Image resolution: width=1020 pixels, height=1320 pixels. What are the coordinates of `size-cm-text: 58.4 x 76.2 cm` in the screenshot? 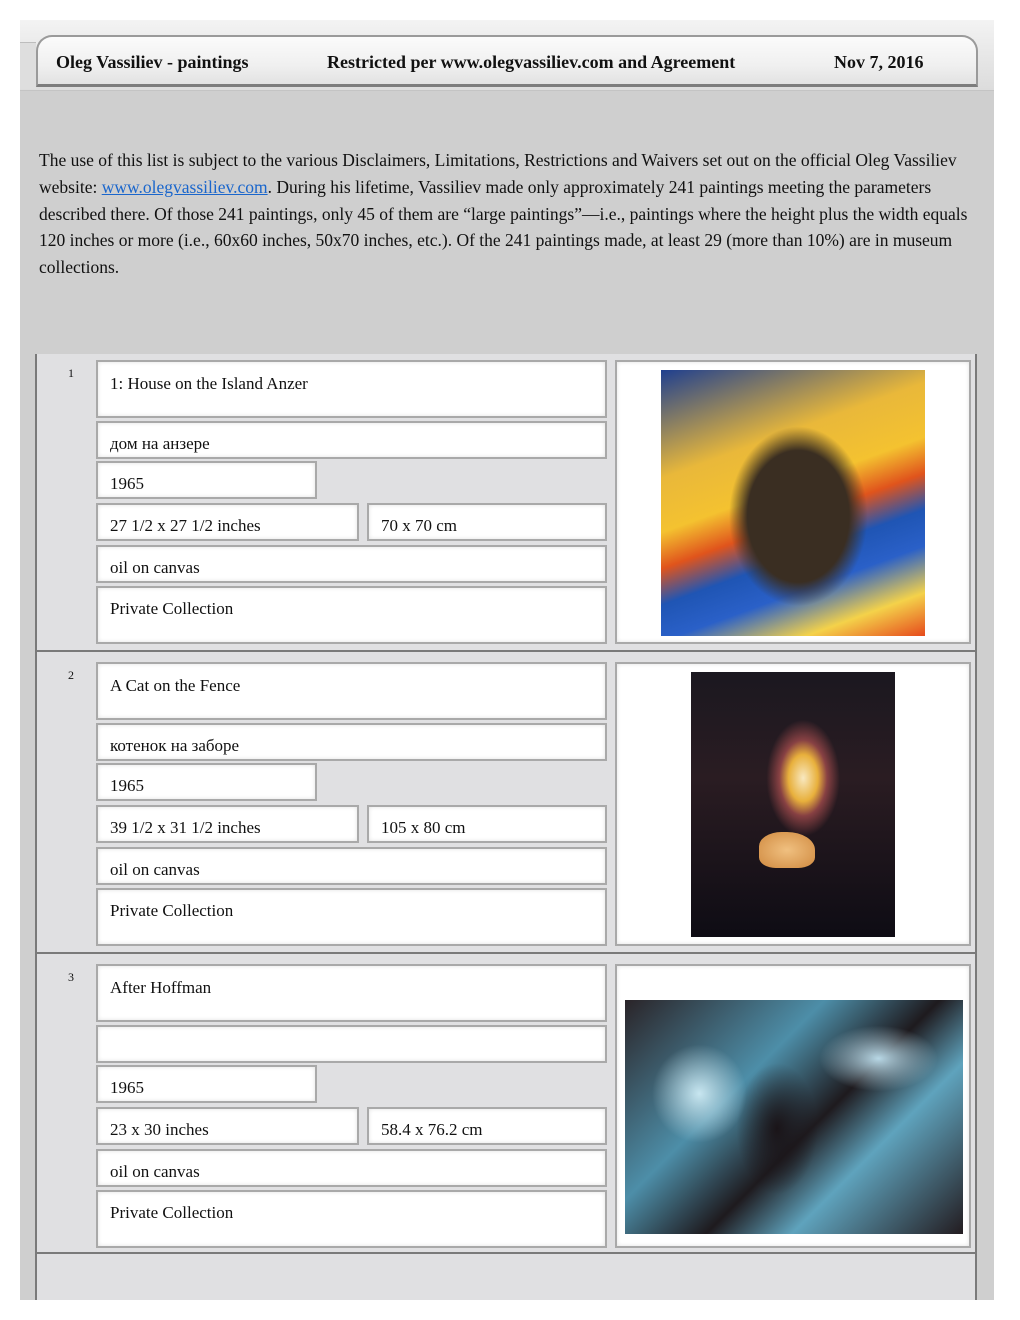 It's located at (432, 1129).